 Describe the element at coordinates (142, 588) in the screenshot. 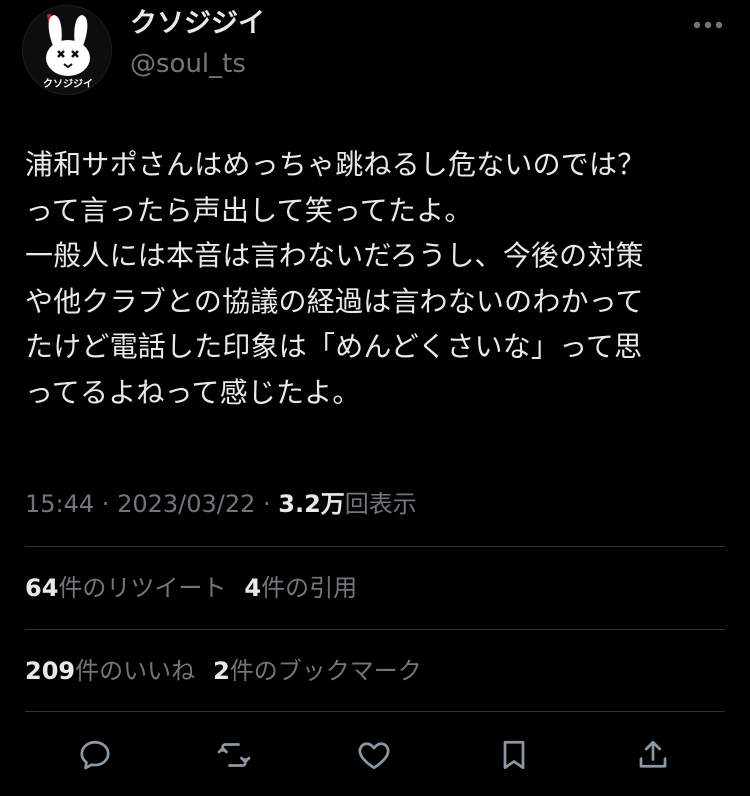

I see `retweets-label: 件のリツイート` at that location.